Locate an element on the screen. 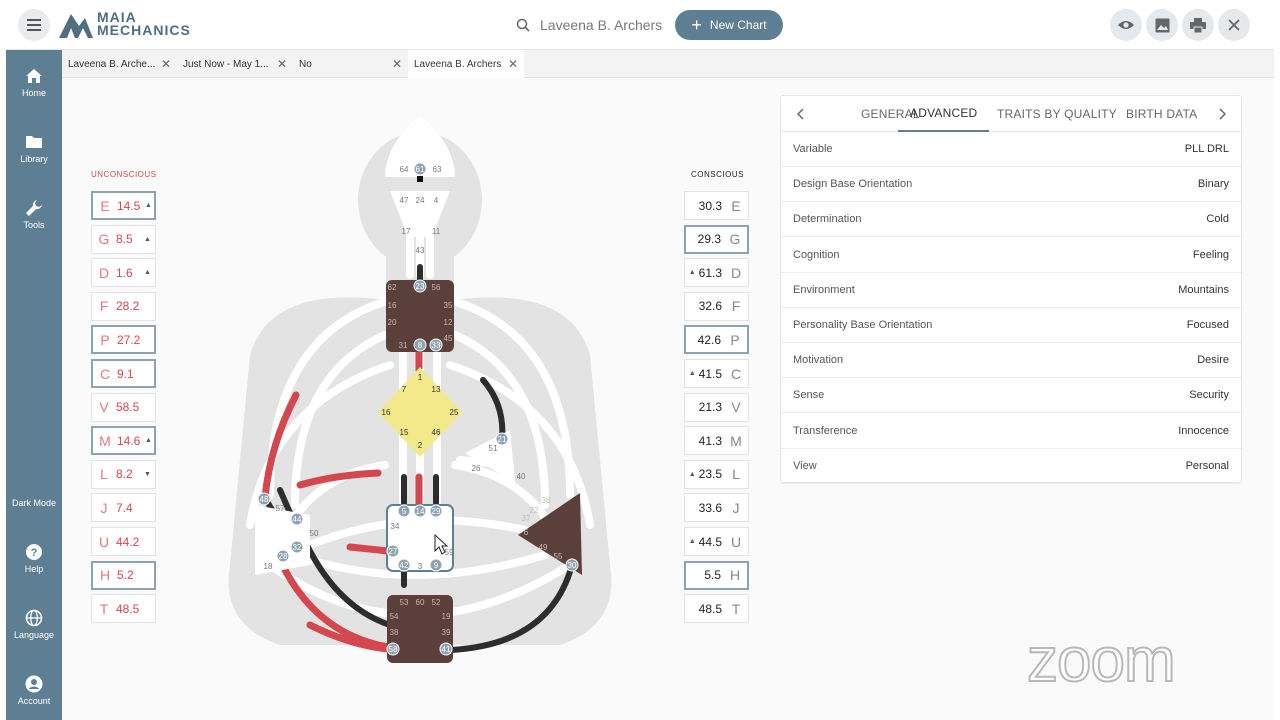 The width and height of the screenshot is (1280, 720). sidebar-item-tools: Tools is located at coordinates (34, 214).